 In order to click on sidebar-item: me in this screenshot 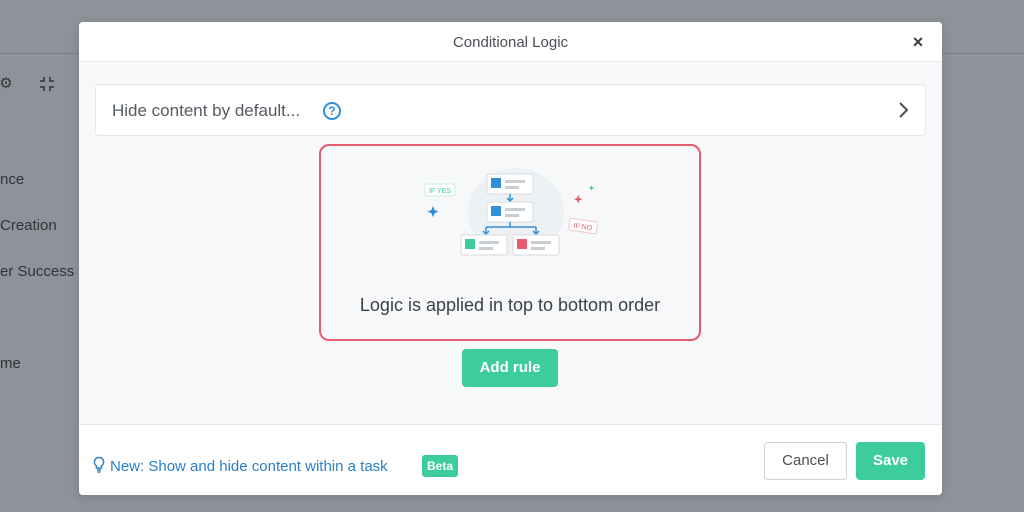, I will do `click(10, 363)`.